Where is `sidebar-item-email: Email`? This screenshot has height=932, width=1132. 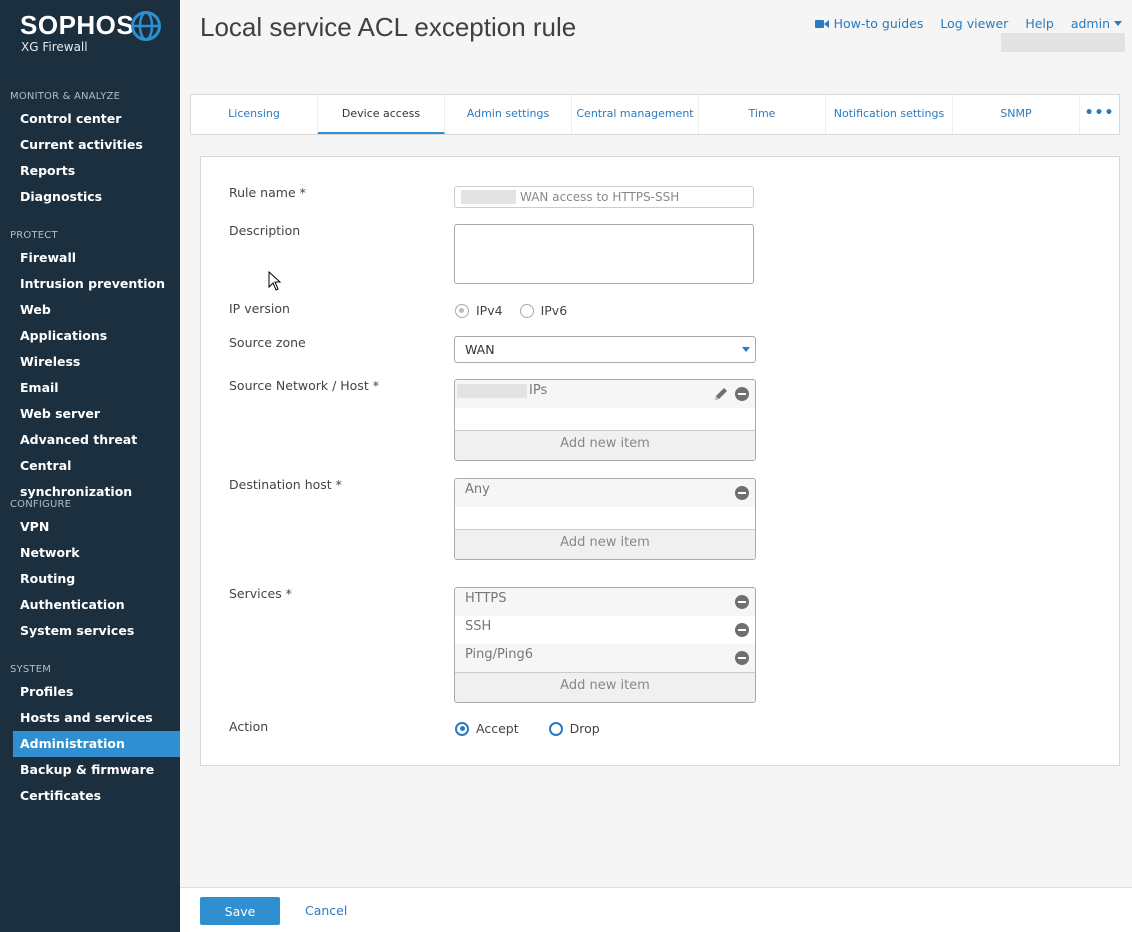
sidebar-item-email: Email is located at coordinates (96, 388).